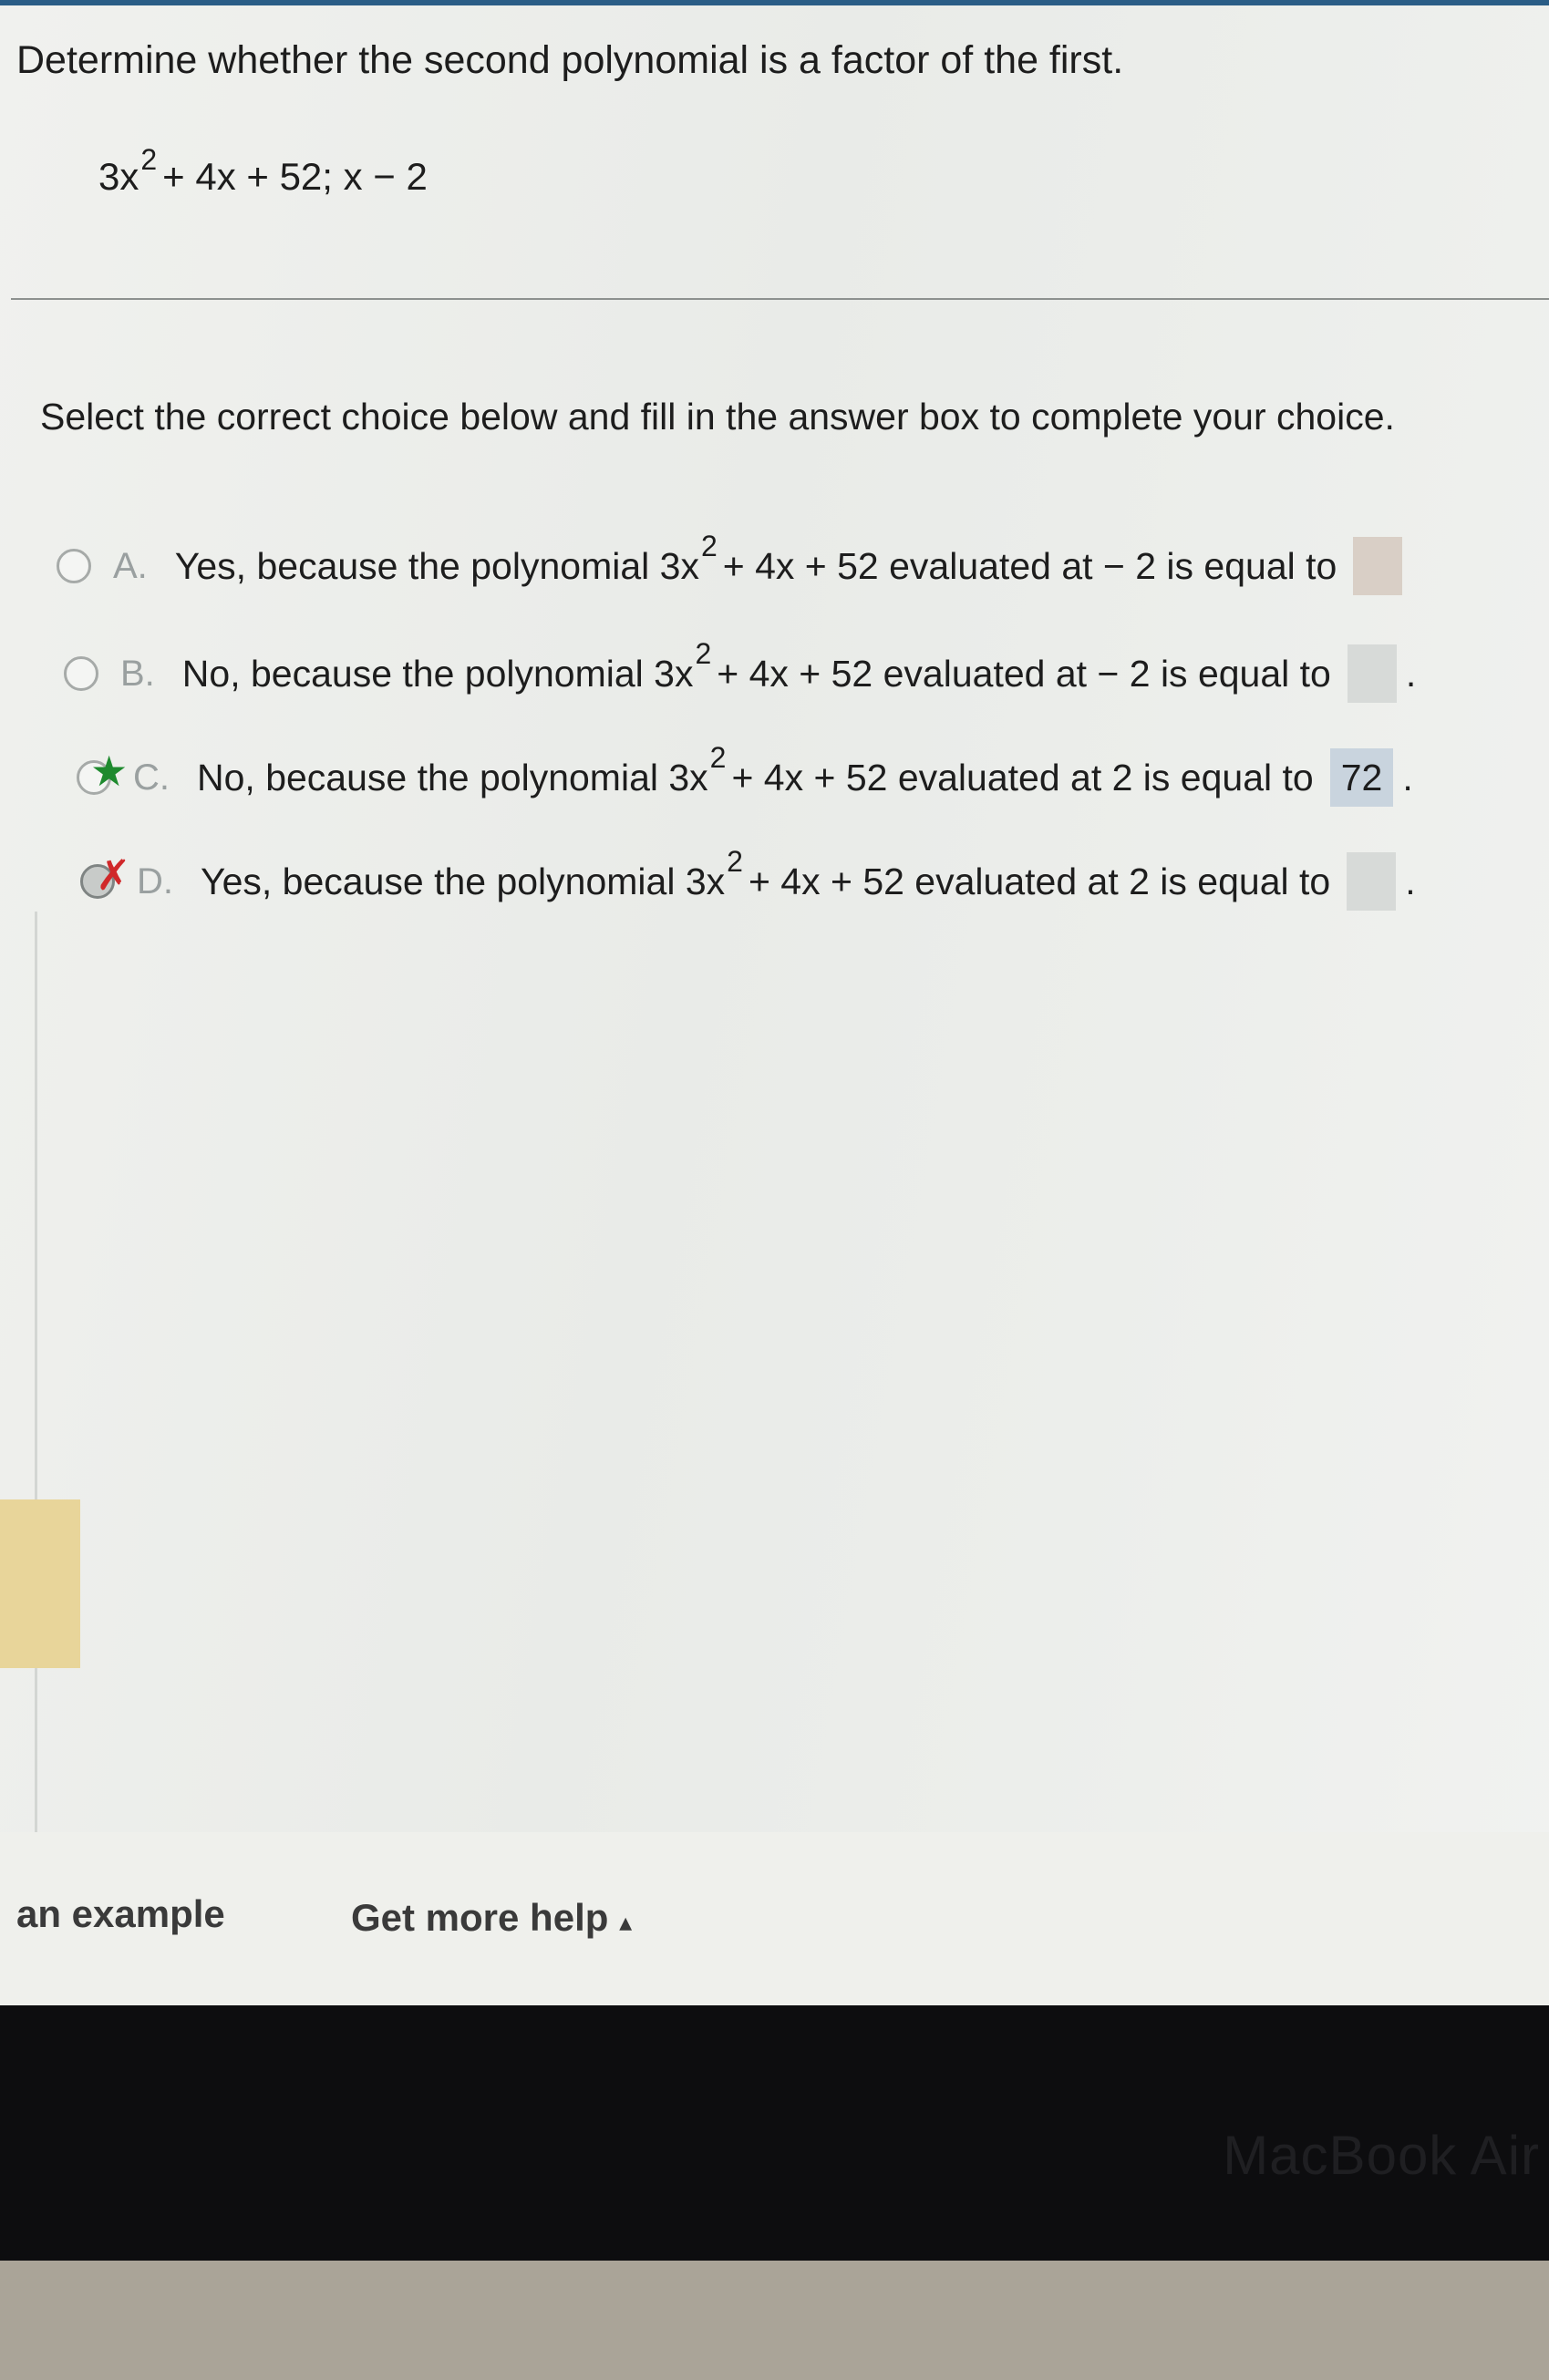  I want to click on choice-a-answer-box, so click(1378, 566).